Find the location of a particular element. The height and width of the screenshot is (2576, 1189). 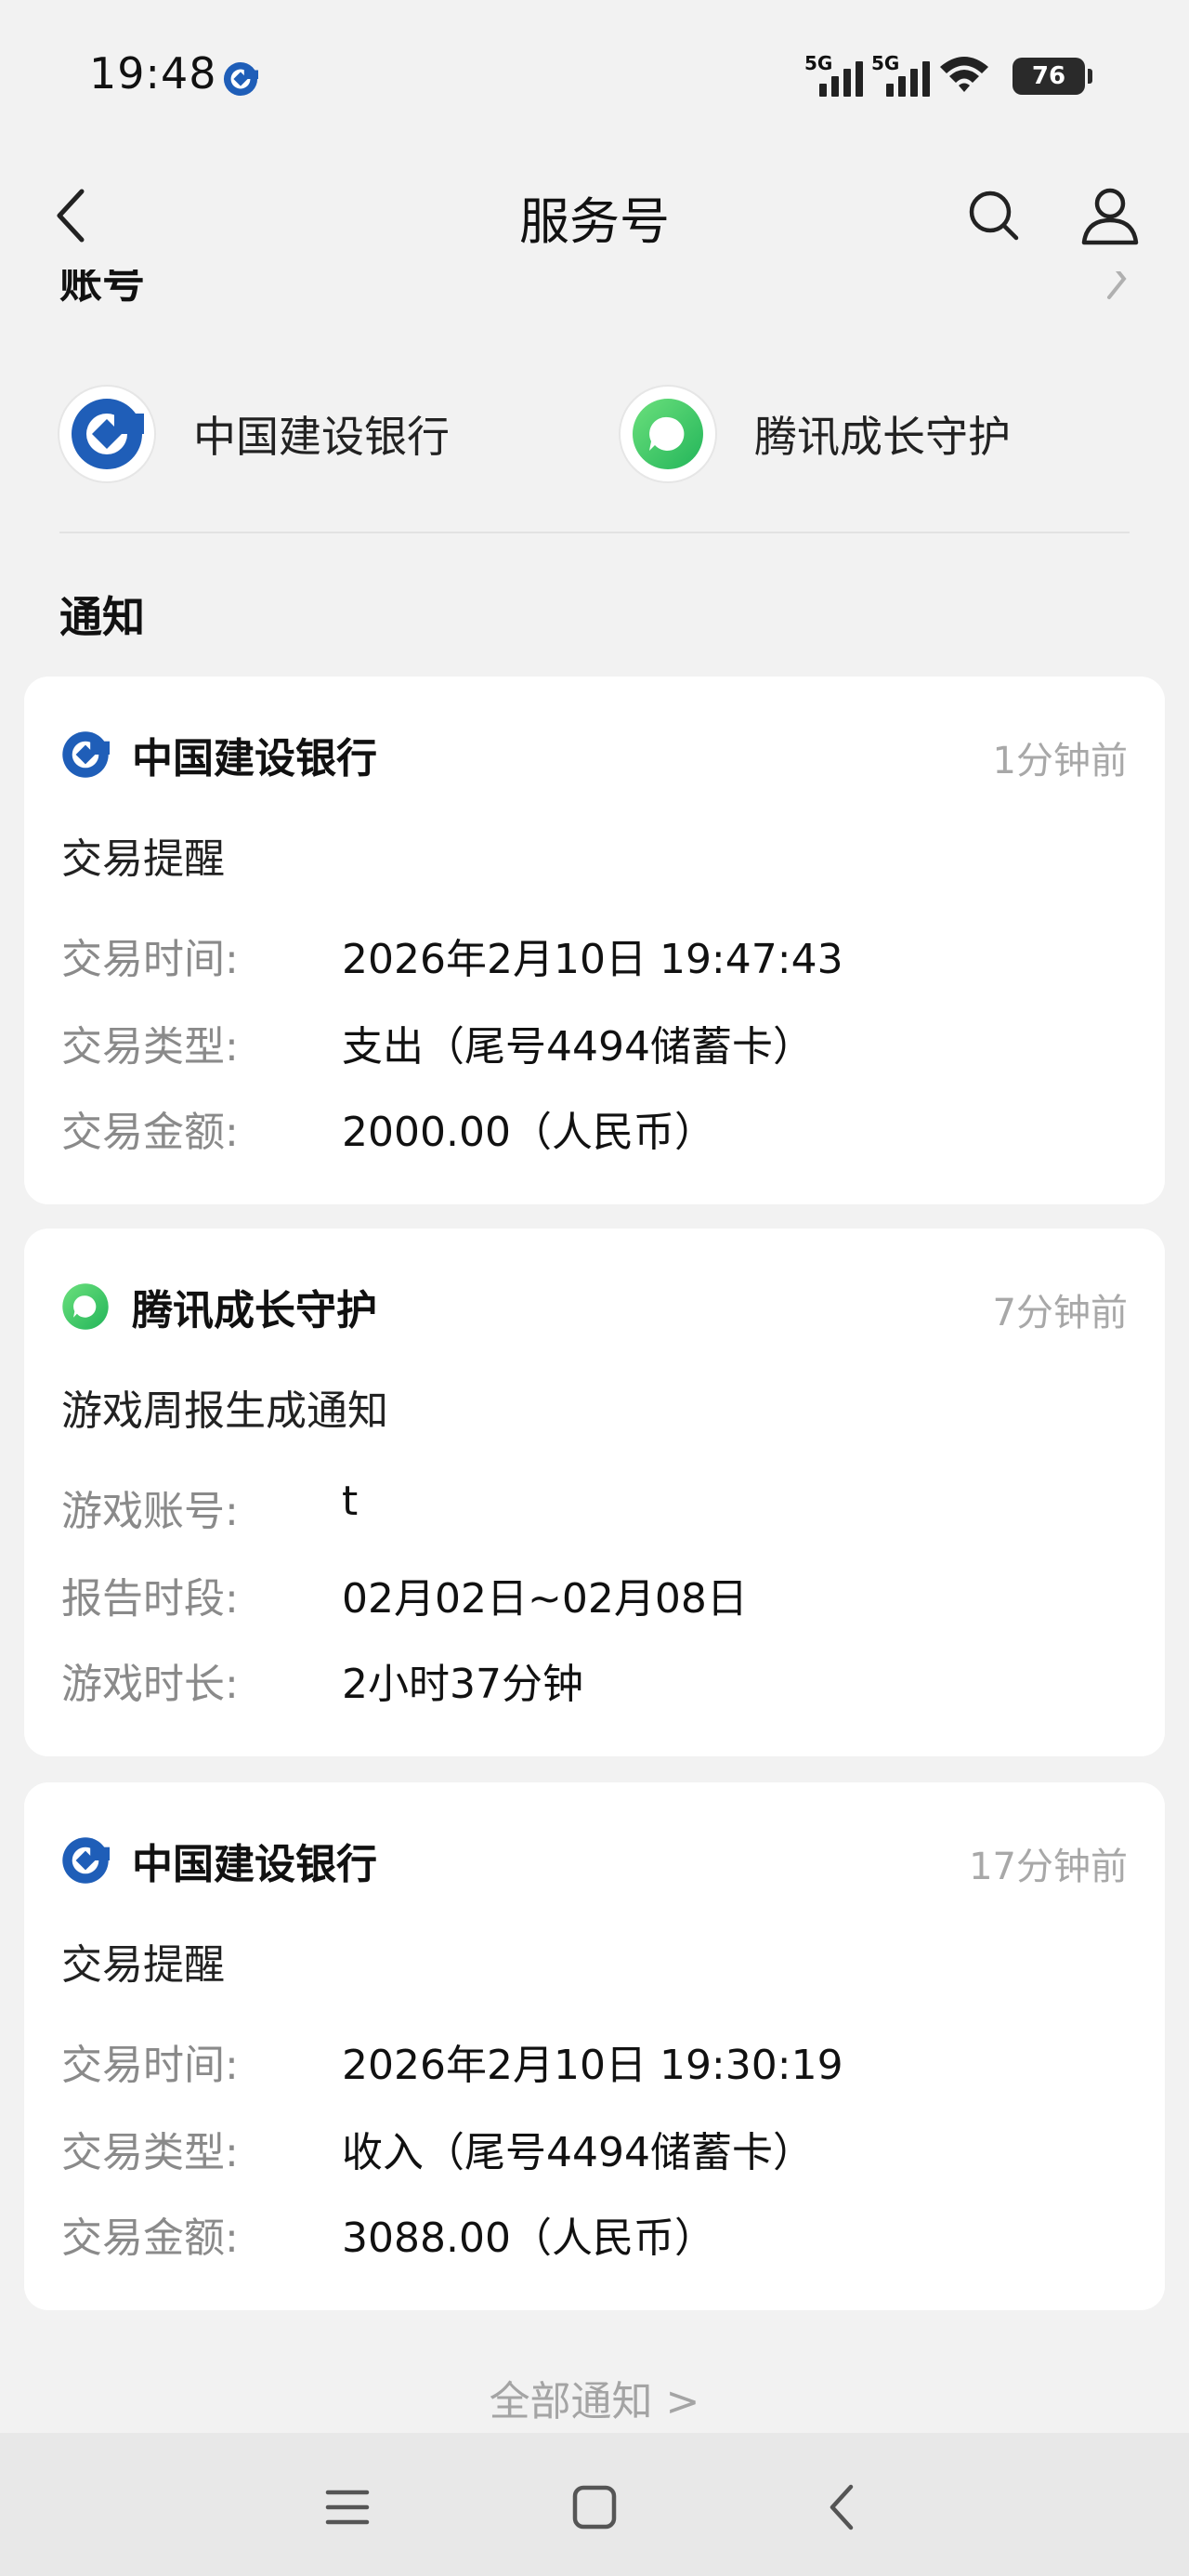

system-back-button is located at coordinates (842, 2507).